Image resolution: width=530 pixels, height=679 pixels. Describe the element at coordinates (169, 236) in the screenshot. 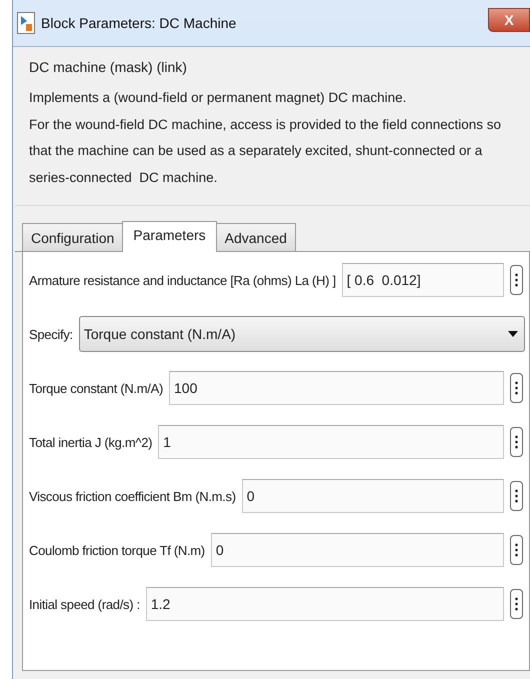

I see `tab: Parameters` at that location.